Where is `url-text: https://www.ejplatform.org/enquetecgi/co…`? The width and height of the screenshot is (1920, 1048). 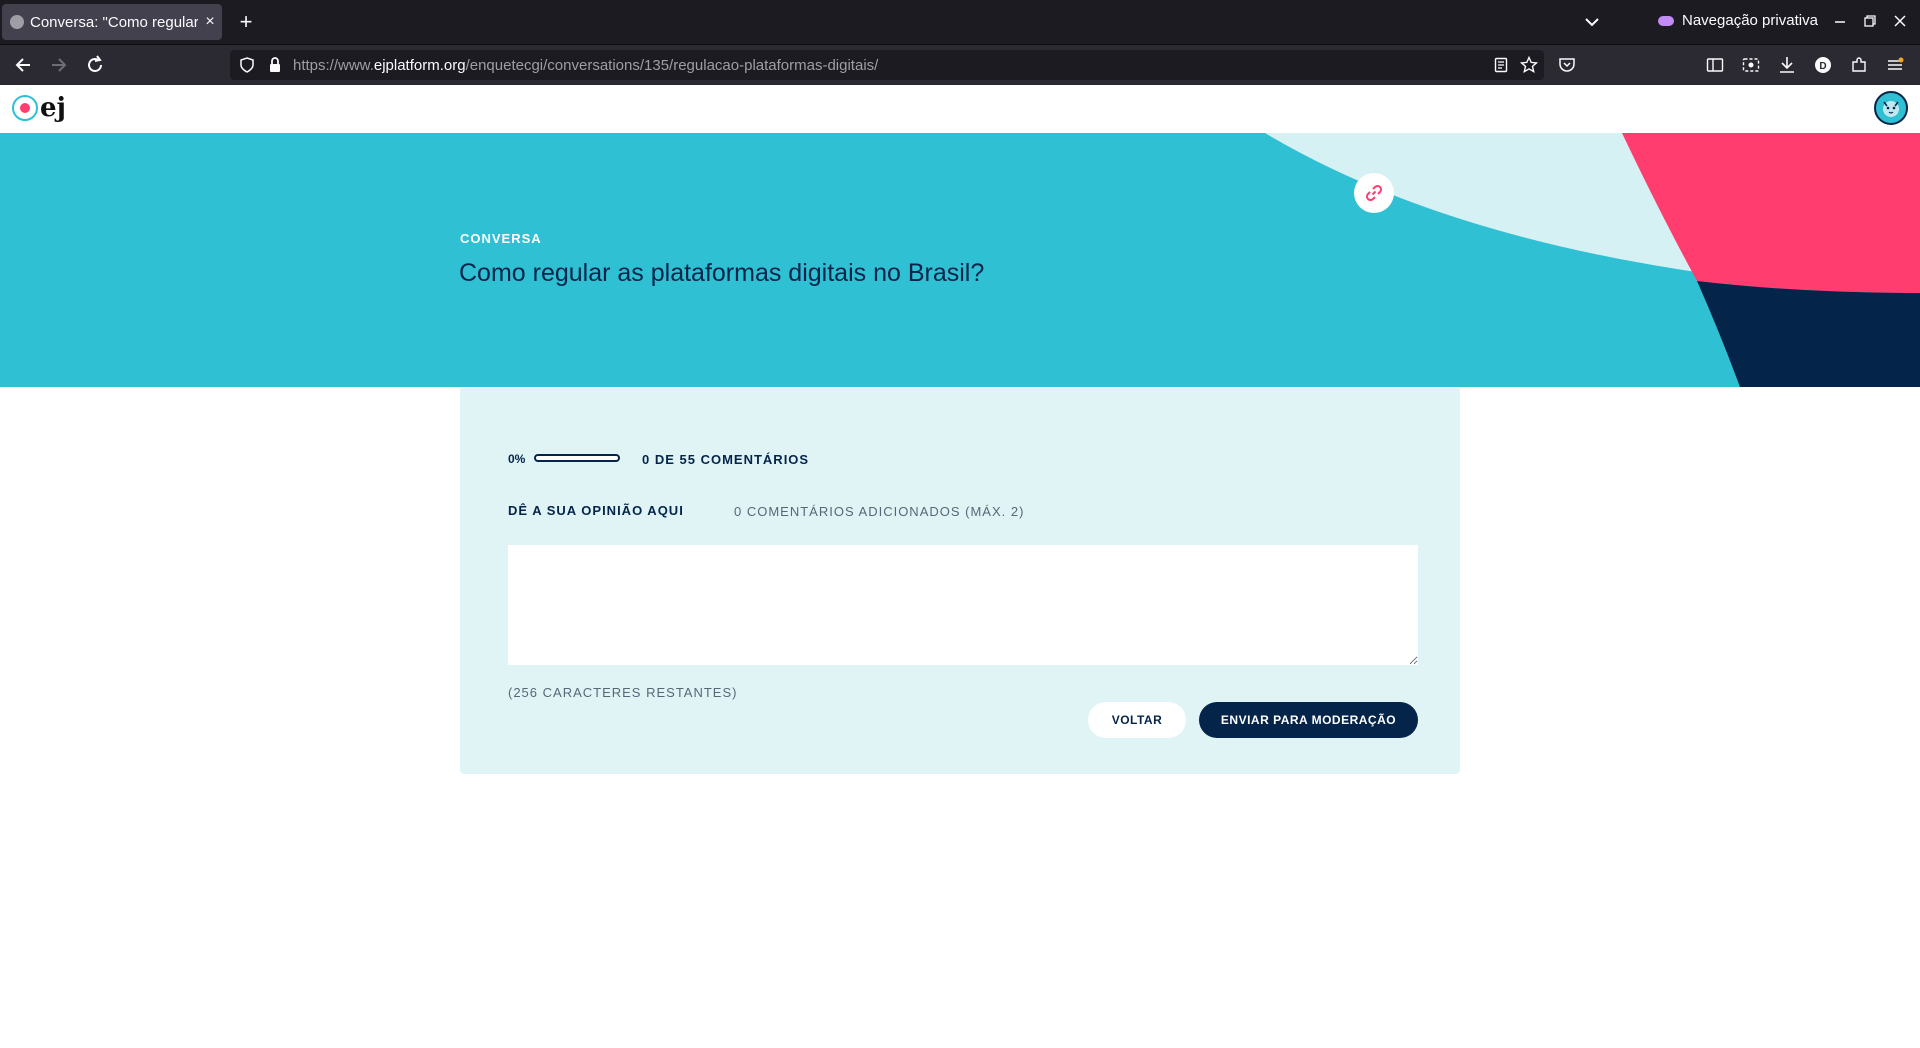 url-text: https://www.ejplatform.org/enquetecgi/co… is located at coordinates (585, 65).